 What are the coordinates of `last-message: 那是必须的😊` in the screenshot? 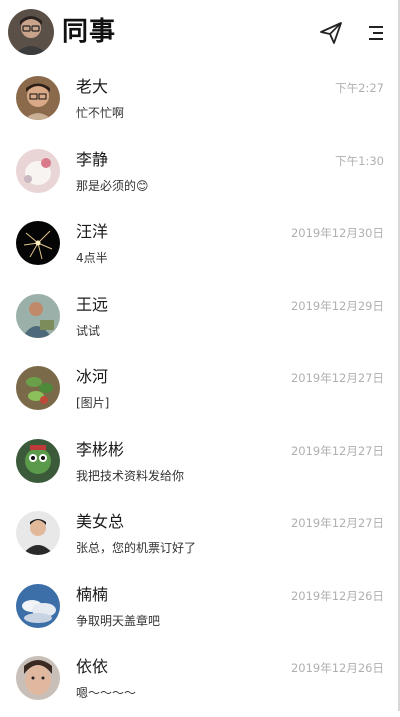 It's located at (112, 185).